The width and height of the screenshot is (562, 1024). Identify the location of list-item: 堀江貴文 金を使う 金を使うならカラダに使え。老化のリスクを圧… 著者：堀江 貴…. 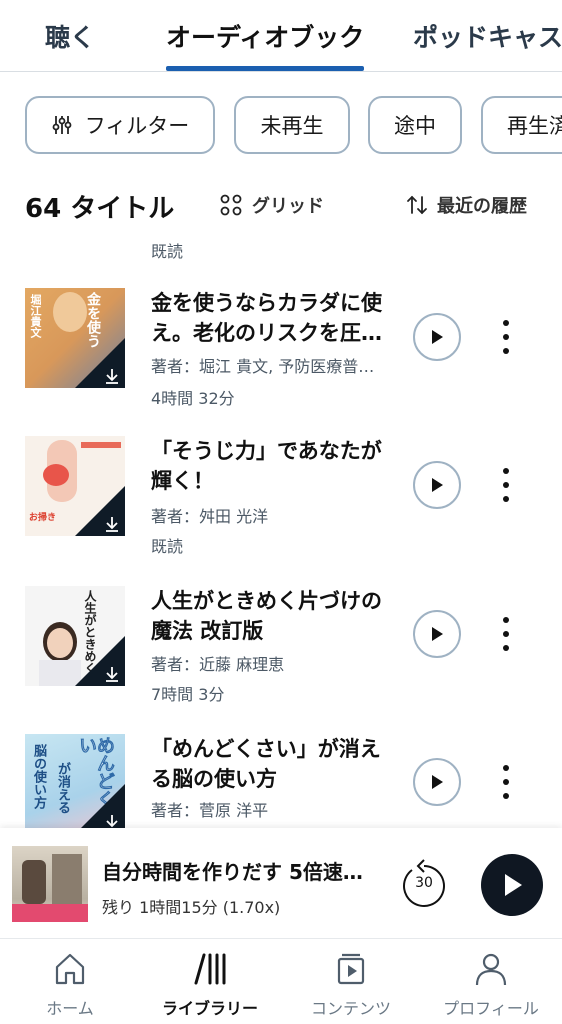
(281, 358).